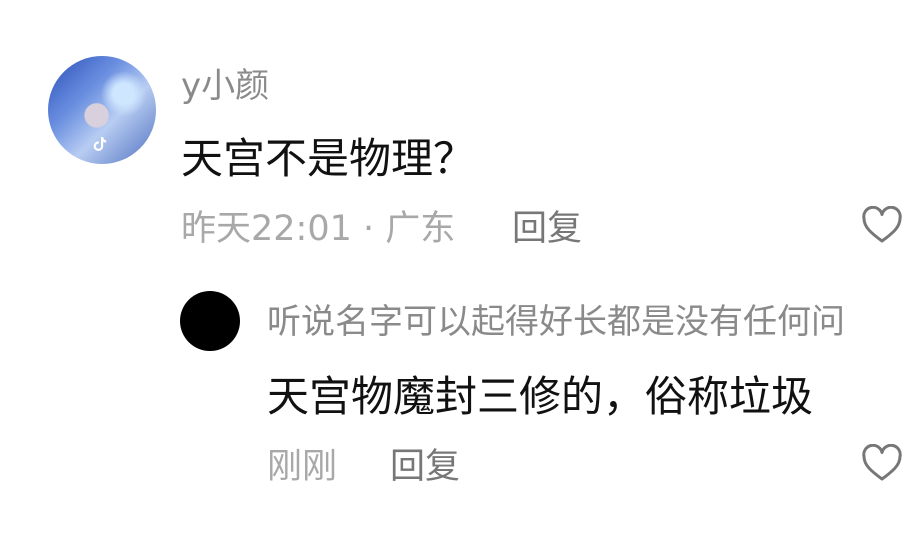  What do you see at coordinates (588, 322) in the screenshot?
I see `reply-username: 听说名字可以起得好长都是没有任何问` at bounding box center [588, 322].